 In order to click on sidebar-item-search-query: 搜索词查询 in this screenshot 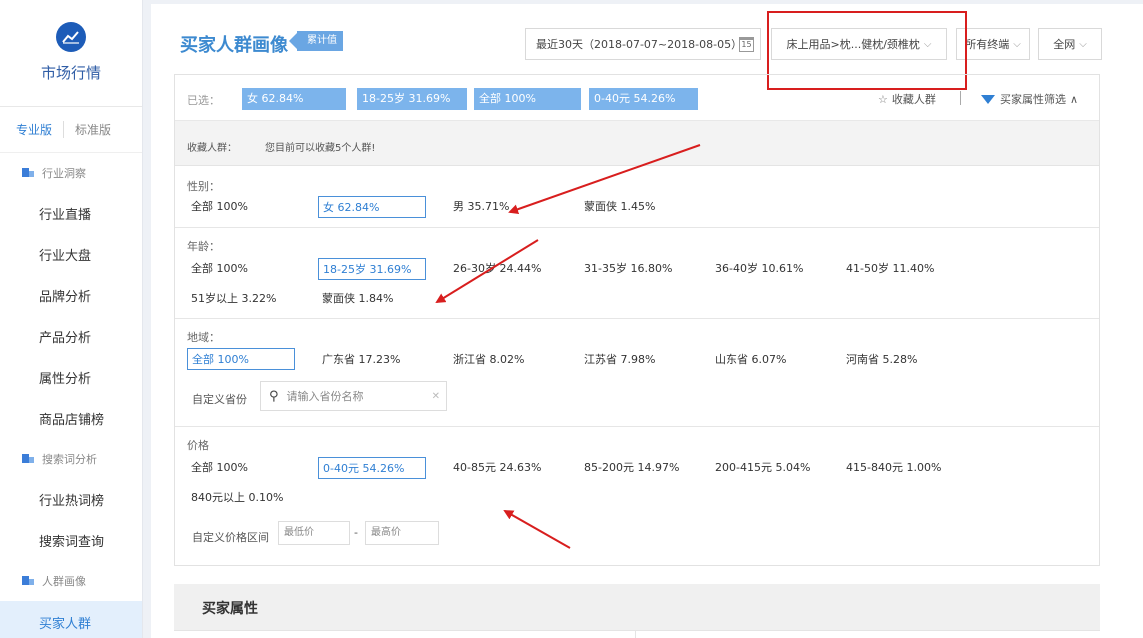, I will do `click(71, 540)`.